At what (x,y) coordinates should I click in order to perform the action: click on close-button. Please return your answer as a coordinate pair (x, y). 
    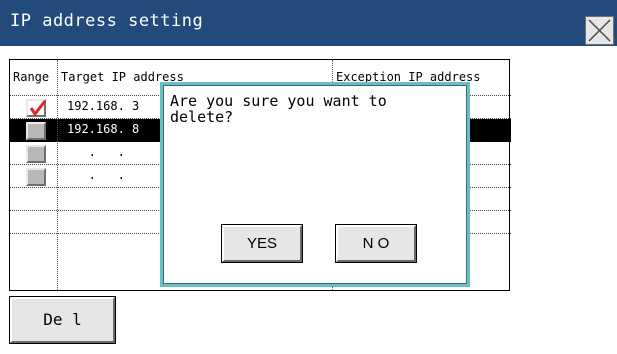
    Looking at the image, I should click on (599, 30).